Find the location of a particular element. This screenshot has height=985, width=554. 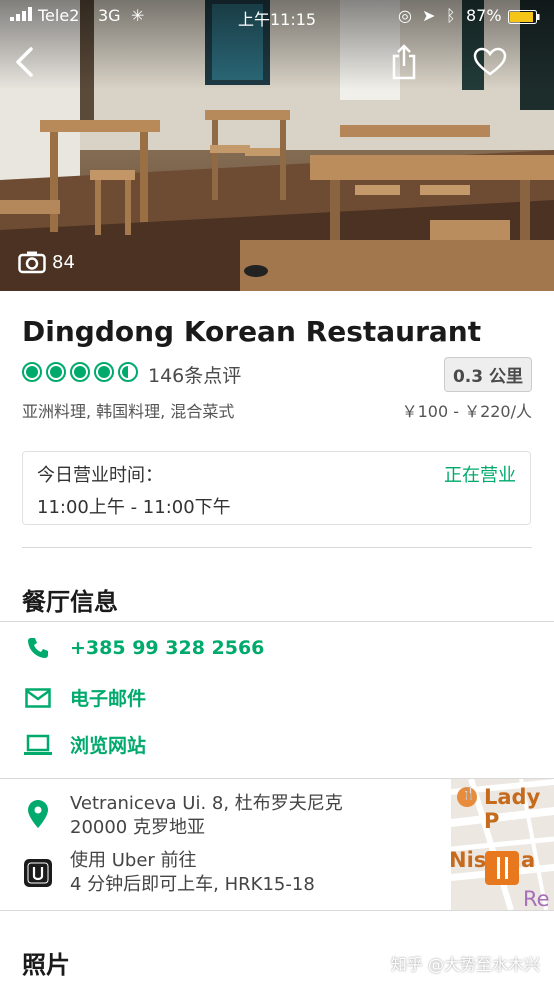

map-label-re: Re is located at coordinates (536, 898).